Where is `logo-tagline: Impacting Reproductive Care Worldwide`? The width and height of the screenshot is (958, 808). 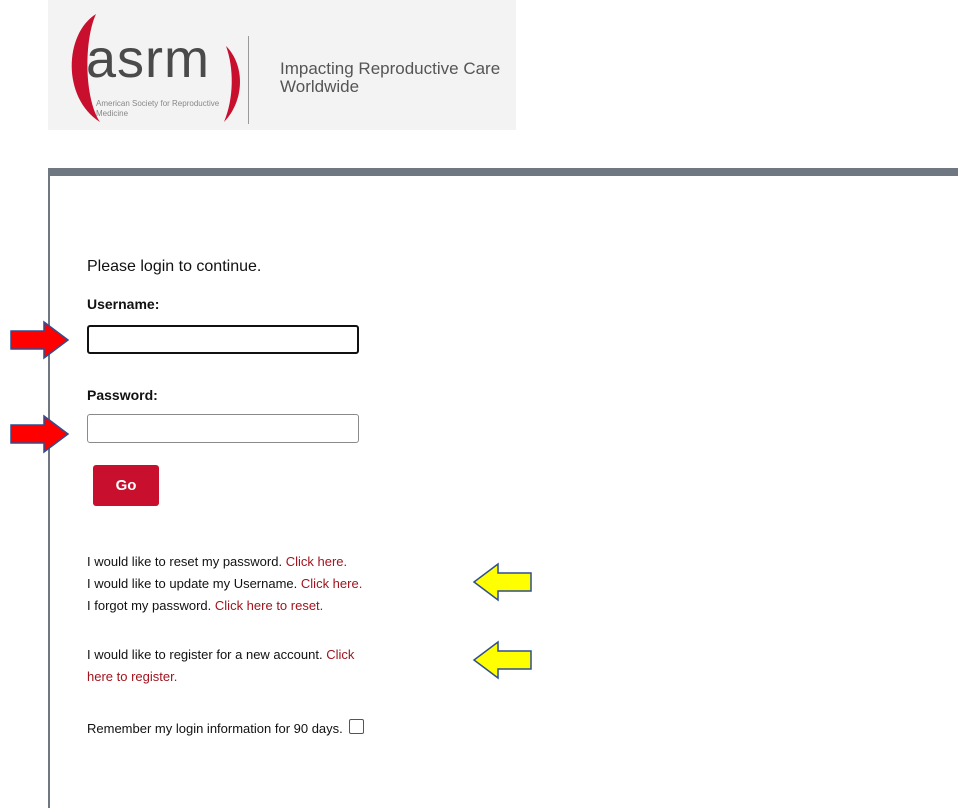 logo-tagline: Impacting Reproductive Care Worldwide is located at coordinates (390, 77).